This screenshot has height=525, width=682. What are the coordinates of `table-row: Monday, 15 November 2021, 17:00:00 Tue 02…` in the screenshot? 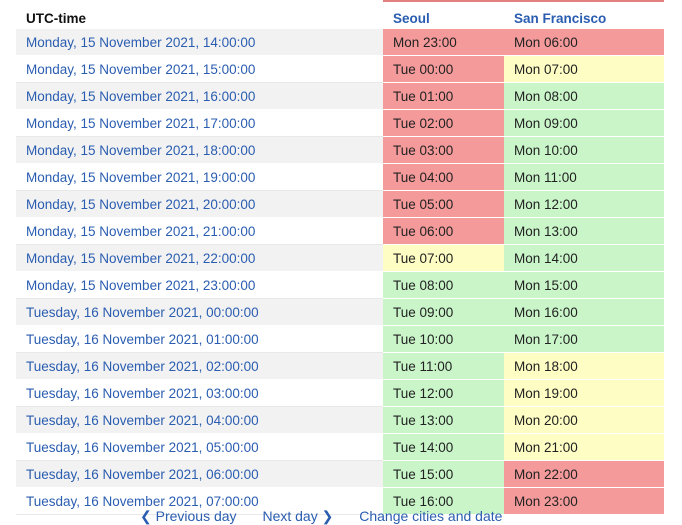 It's located at (340, 123).